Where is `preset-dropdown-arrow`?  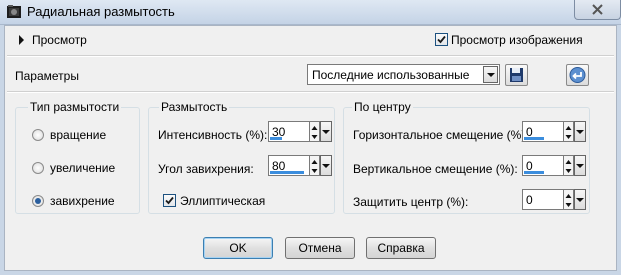 preset-dropdown-arrow is located at coordinates (490, 74).